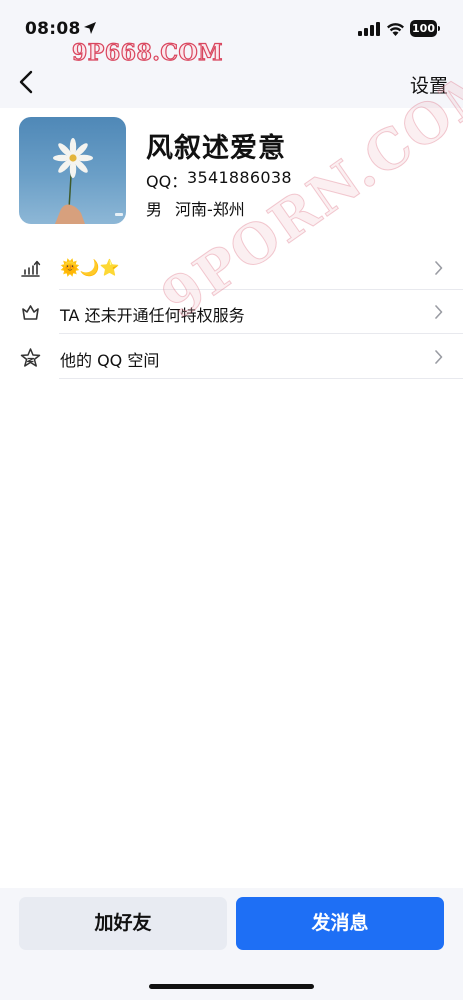 The height and width of the screenshot is (1000, 463). I want to click on level-chart-icon, so click(31, 268).